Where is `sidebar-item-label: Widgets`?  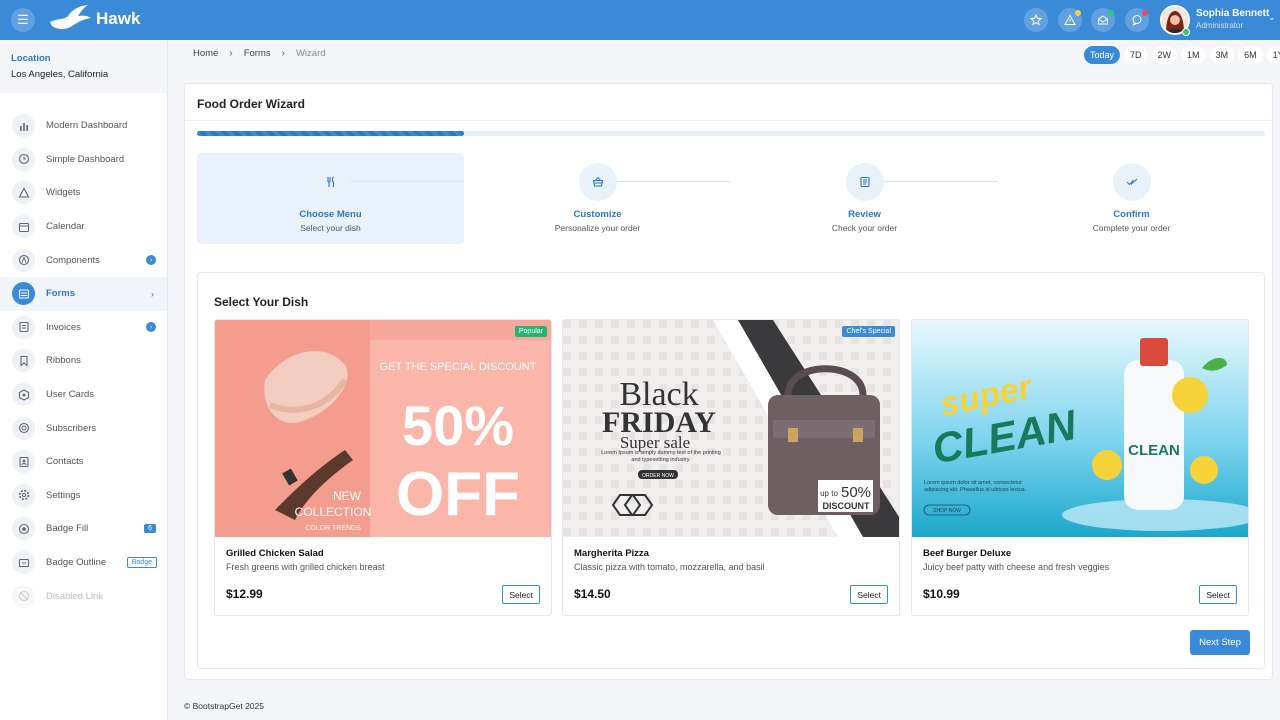 sidebar-item-label: Widgets is located at coordinates (63, 193).